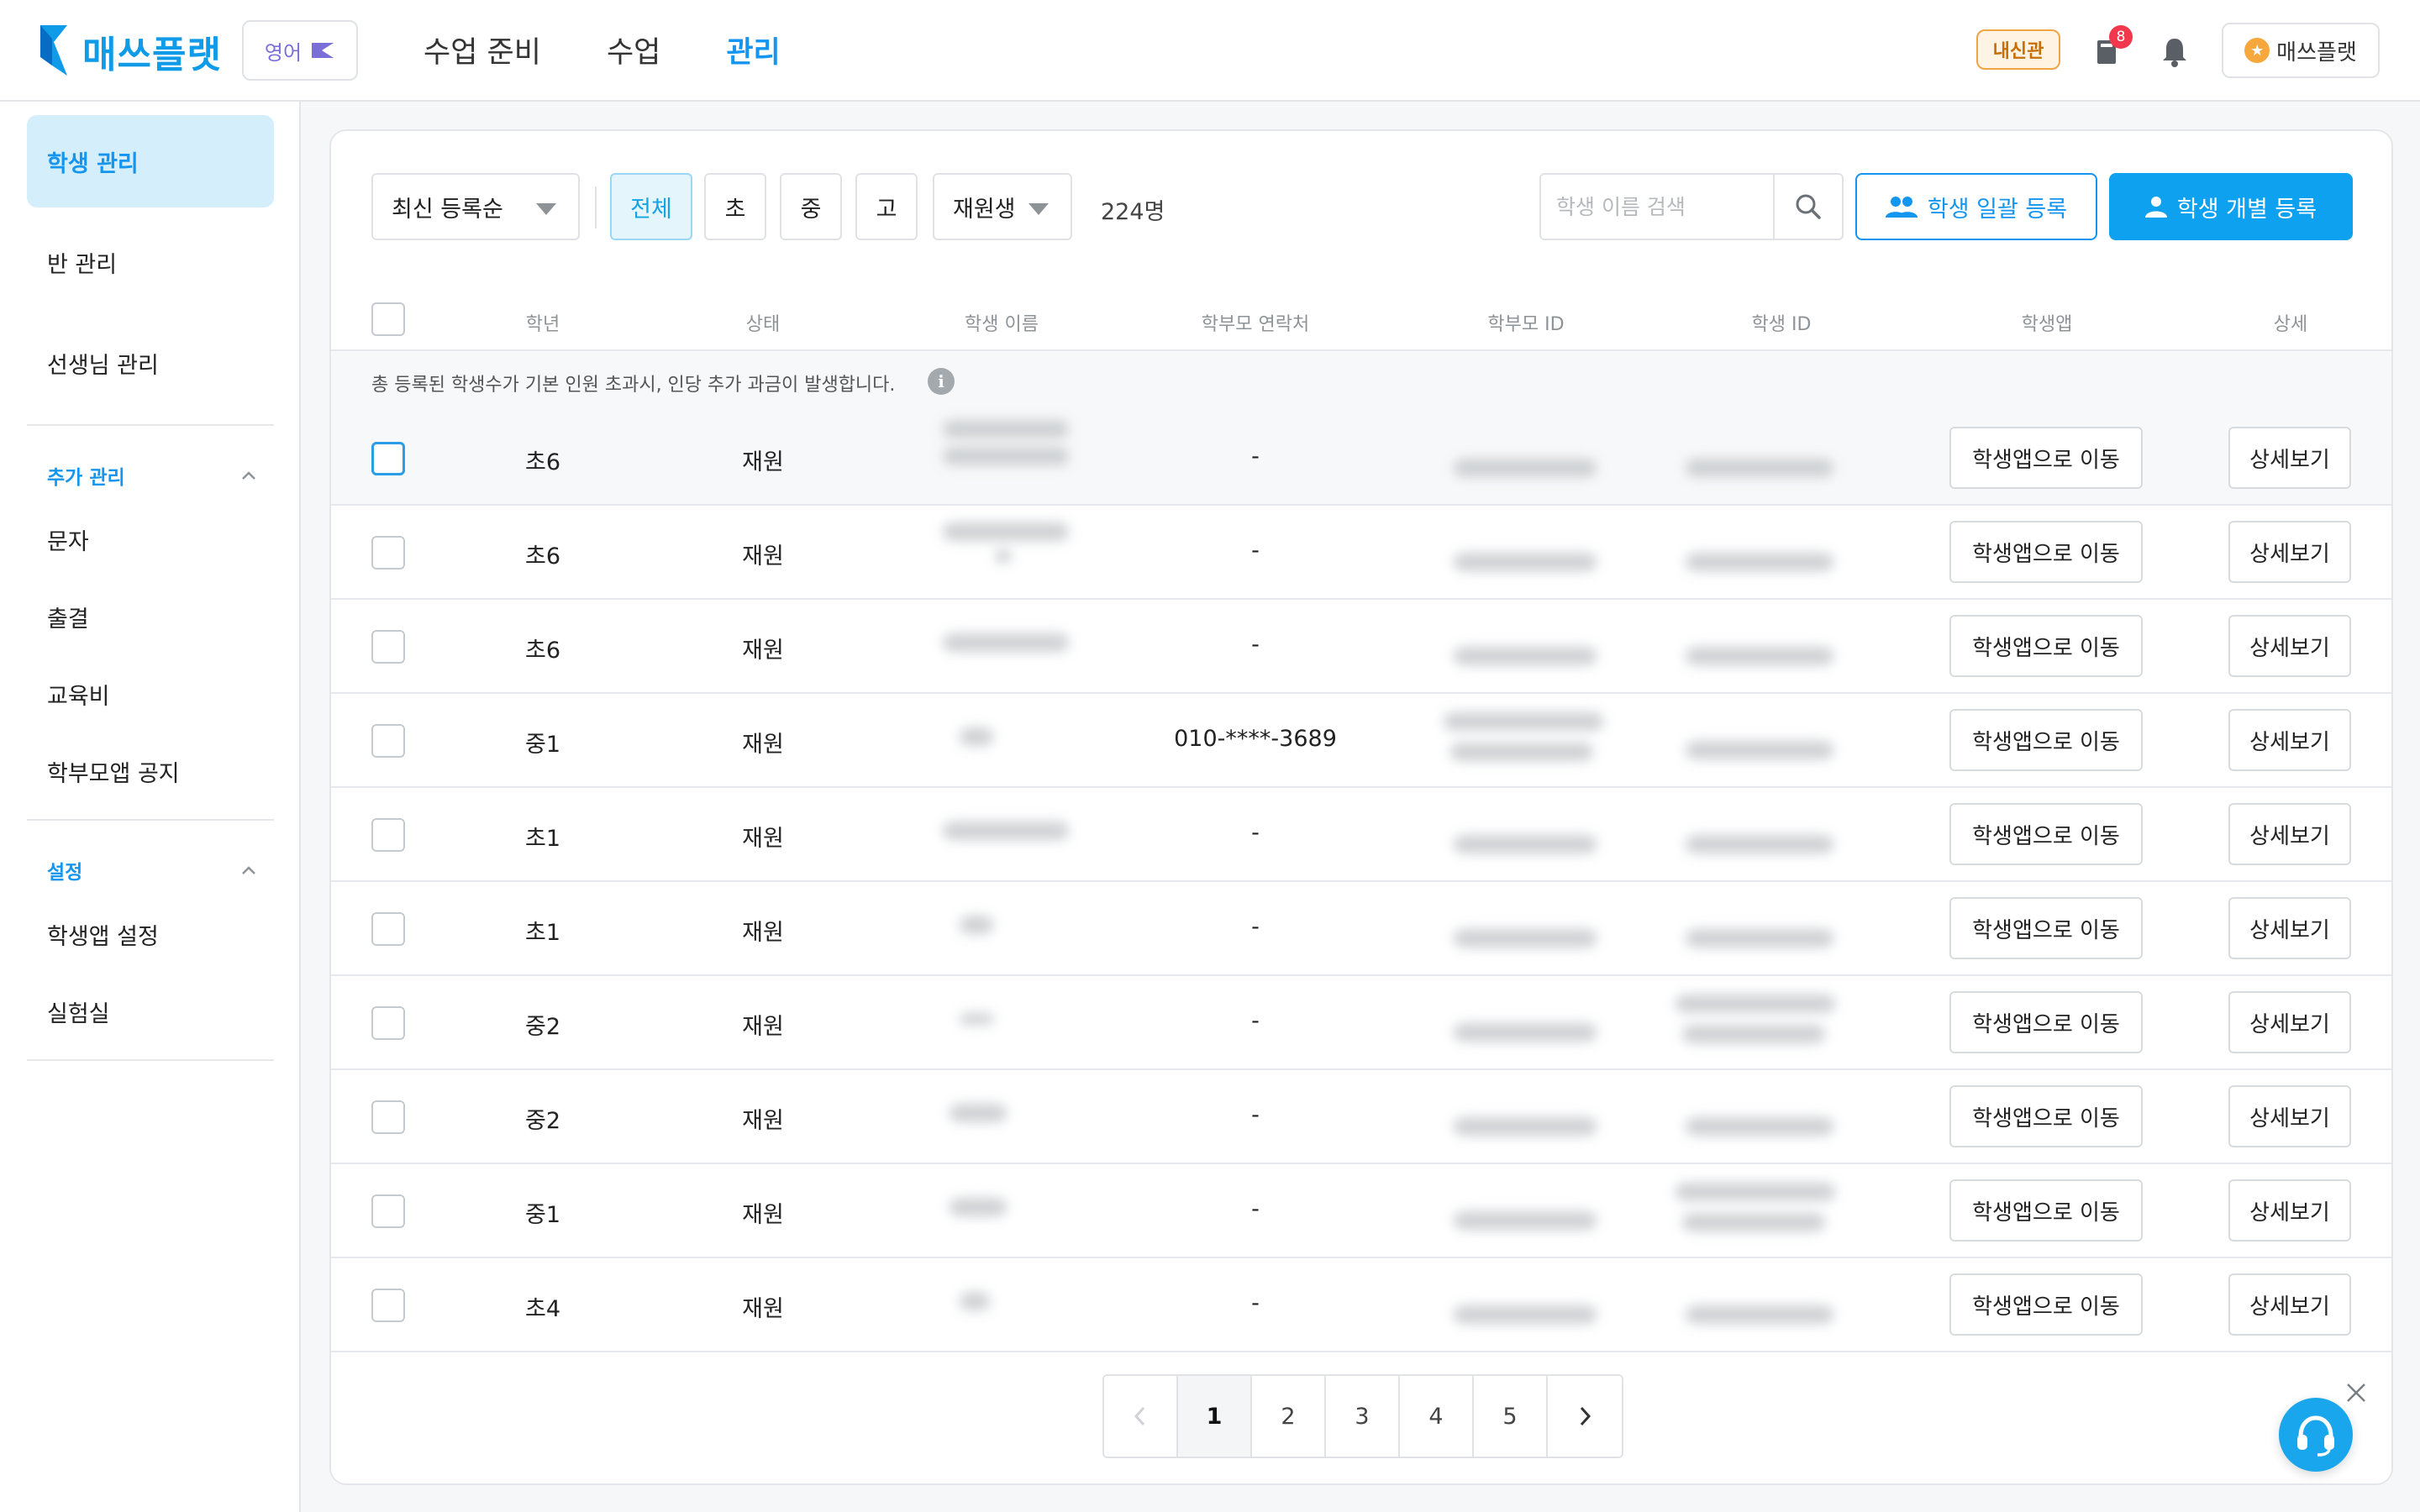  What do you see at coordinates (482, 50) in the screenshot?
I see `nav-class-prep: 수업 준비` at bounding box center [482, 50].